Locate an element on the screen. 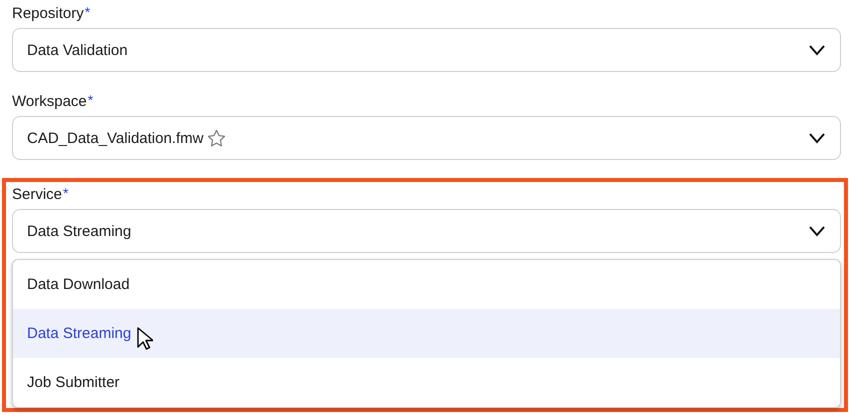 This screenshot has height=418, width=849. field-label: Workspace is located at coordinates (49, 101).